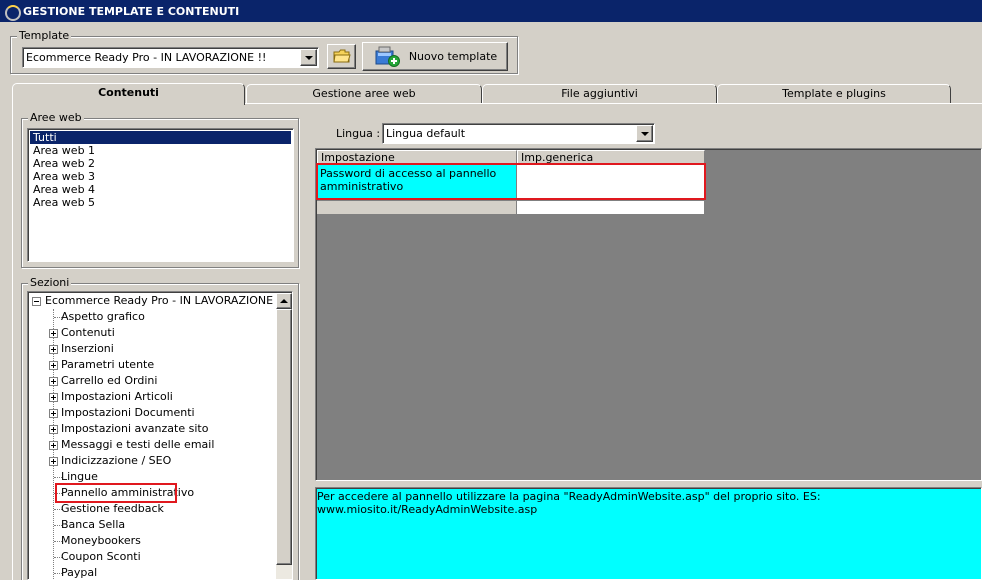  What do you see at coordinates (160, 150) in the screenshot?
I see `list-item: Area web 1` at bounding box center [160, 150].